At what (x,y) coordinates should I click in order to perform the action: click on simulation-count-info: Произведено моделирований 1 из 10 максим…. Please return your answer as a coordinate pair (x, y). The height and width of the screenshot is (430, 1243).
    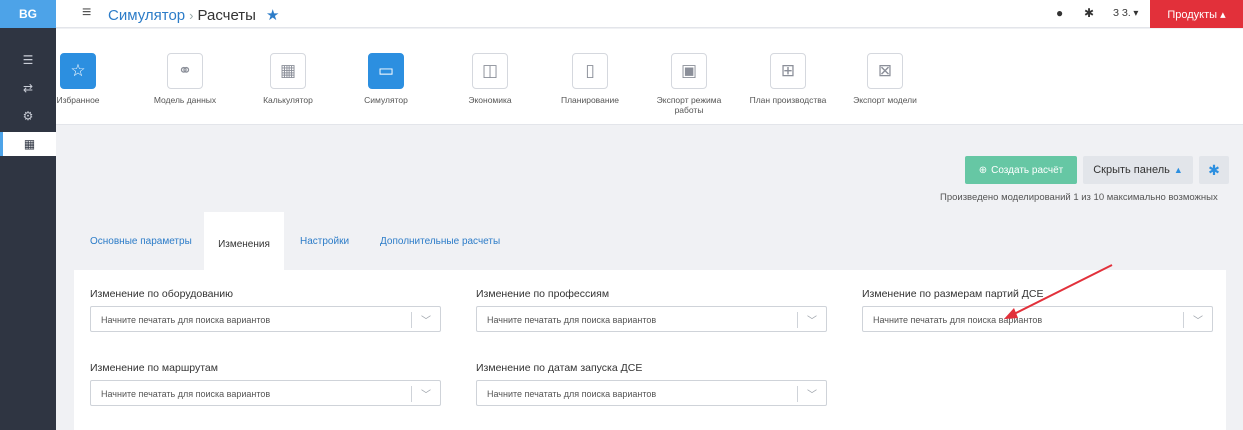
    Looking at the image, I should click on (1079, 197).